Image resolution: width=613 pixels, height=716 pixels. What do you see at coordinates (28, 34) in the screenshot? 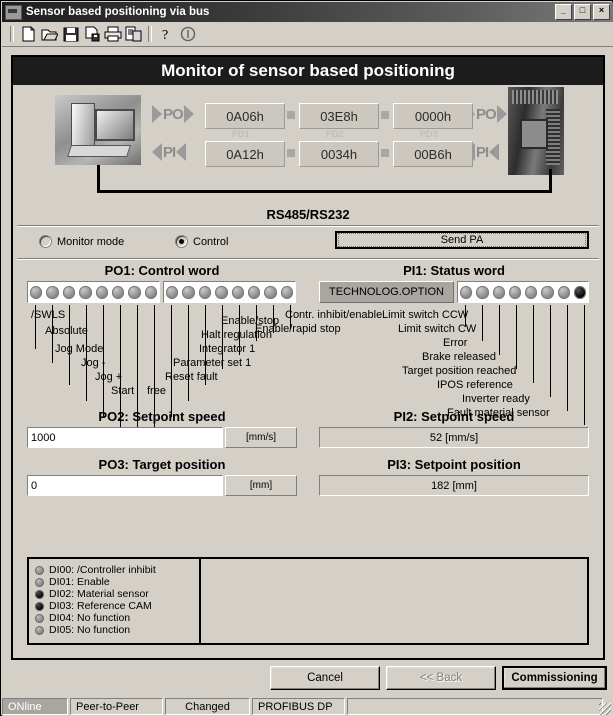
I see `new-document-icon` at bounding box center [28, 34].